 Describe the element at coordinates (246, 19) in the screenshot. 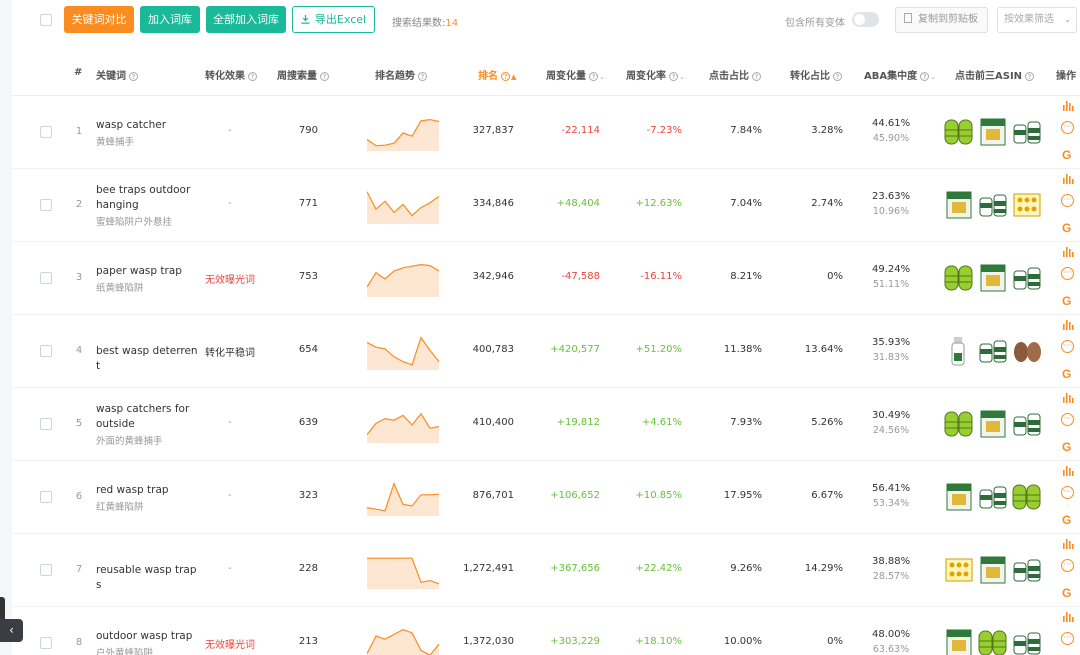

I see `add-all-to-library-button: 全部加入词库` at that location.